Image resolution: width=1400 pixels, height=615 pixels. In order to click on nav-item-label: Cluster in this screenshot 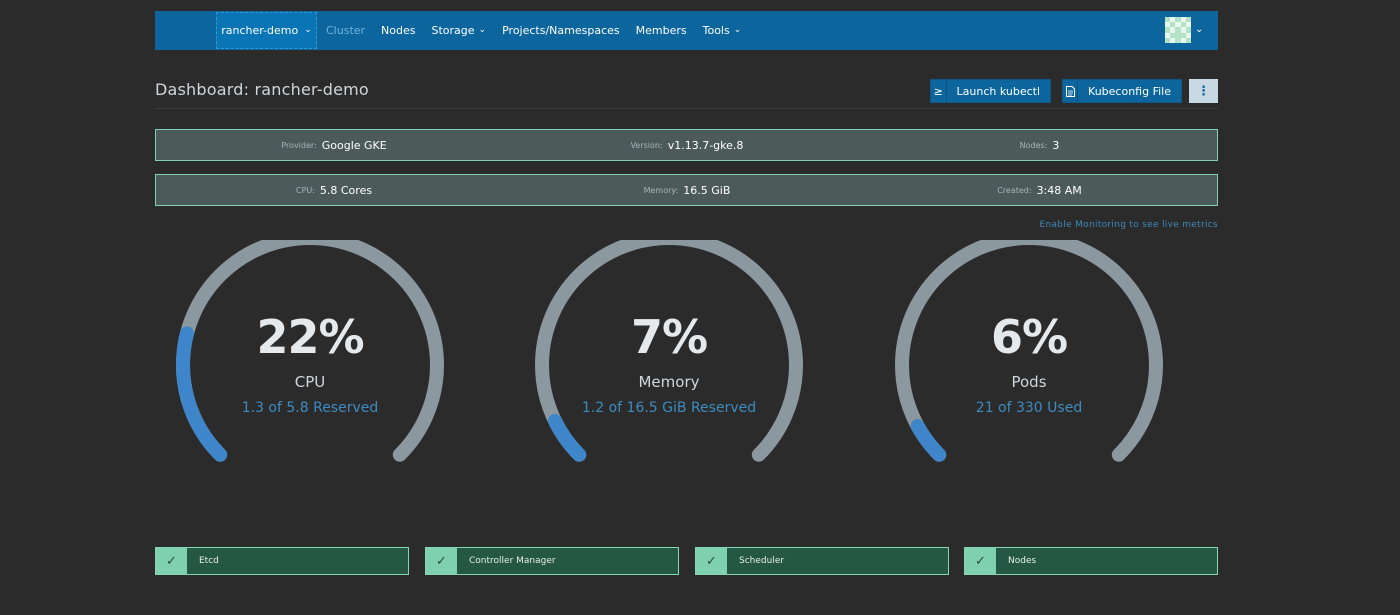, I will do `click(346, 30)`.